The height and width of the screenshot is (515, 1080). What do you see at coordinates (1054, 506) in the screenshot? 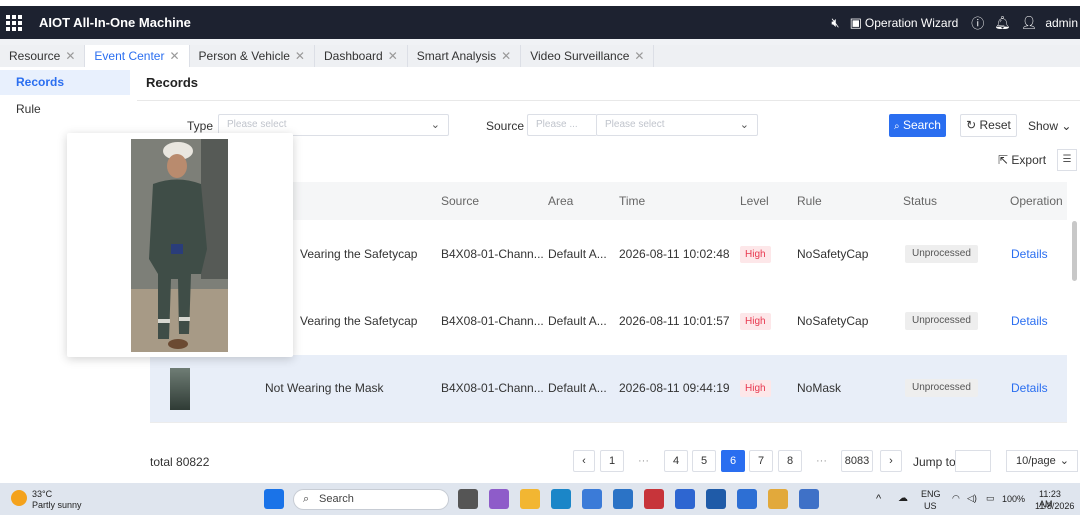
I see `clock-date: 11/8/2026` at bounding box center [1054, 506].